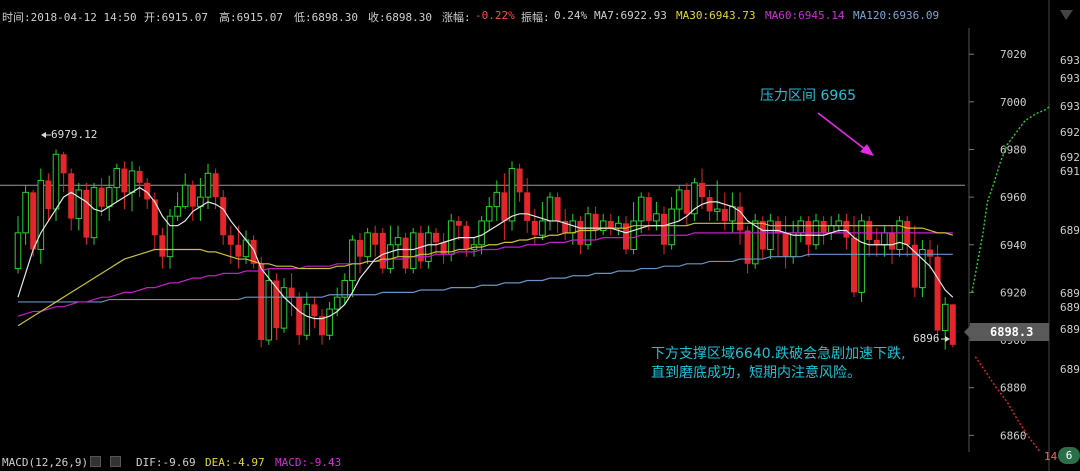  What do you see at coordinates (1013, 388) in the screenshot?
I see `y-tick-label: 6880` at bounding box center [1013, 388].